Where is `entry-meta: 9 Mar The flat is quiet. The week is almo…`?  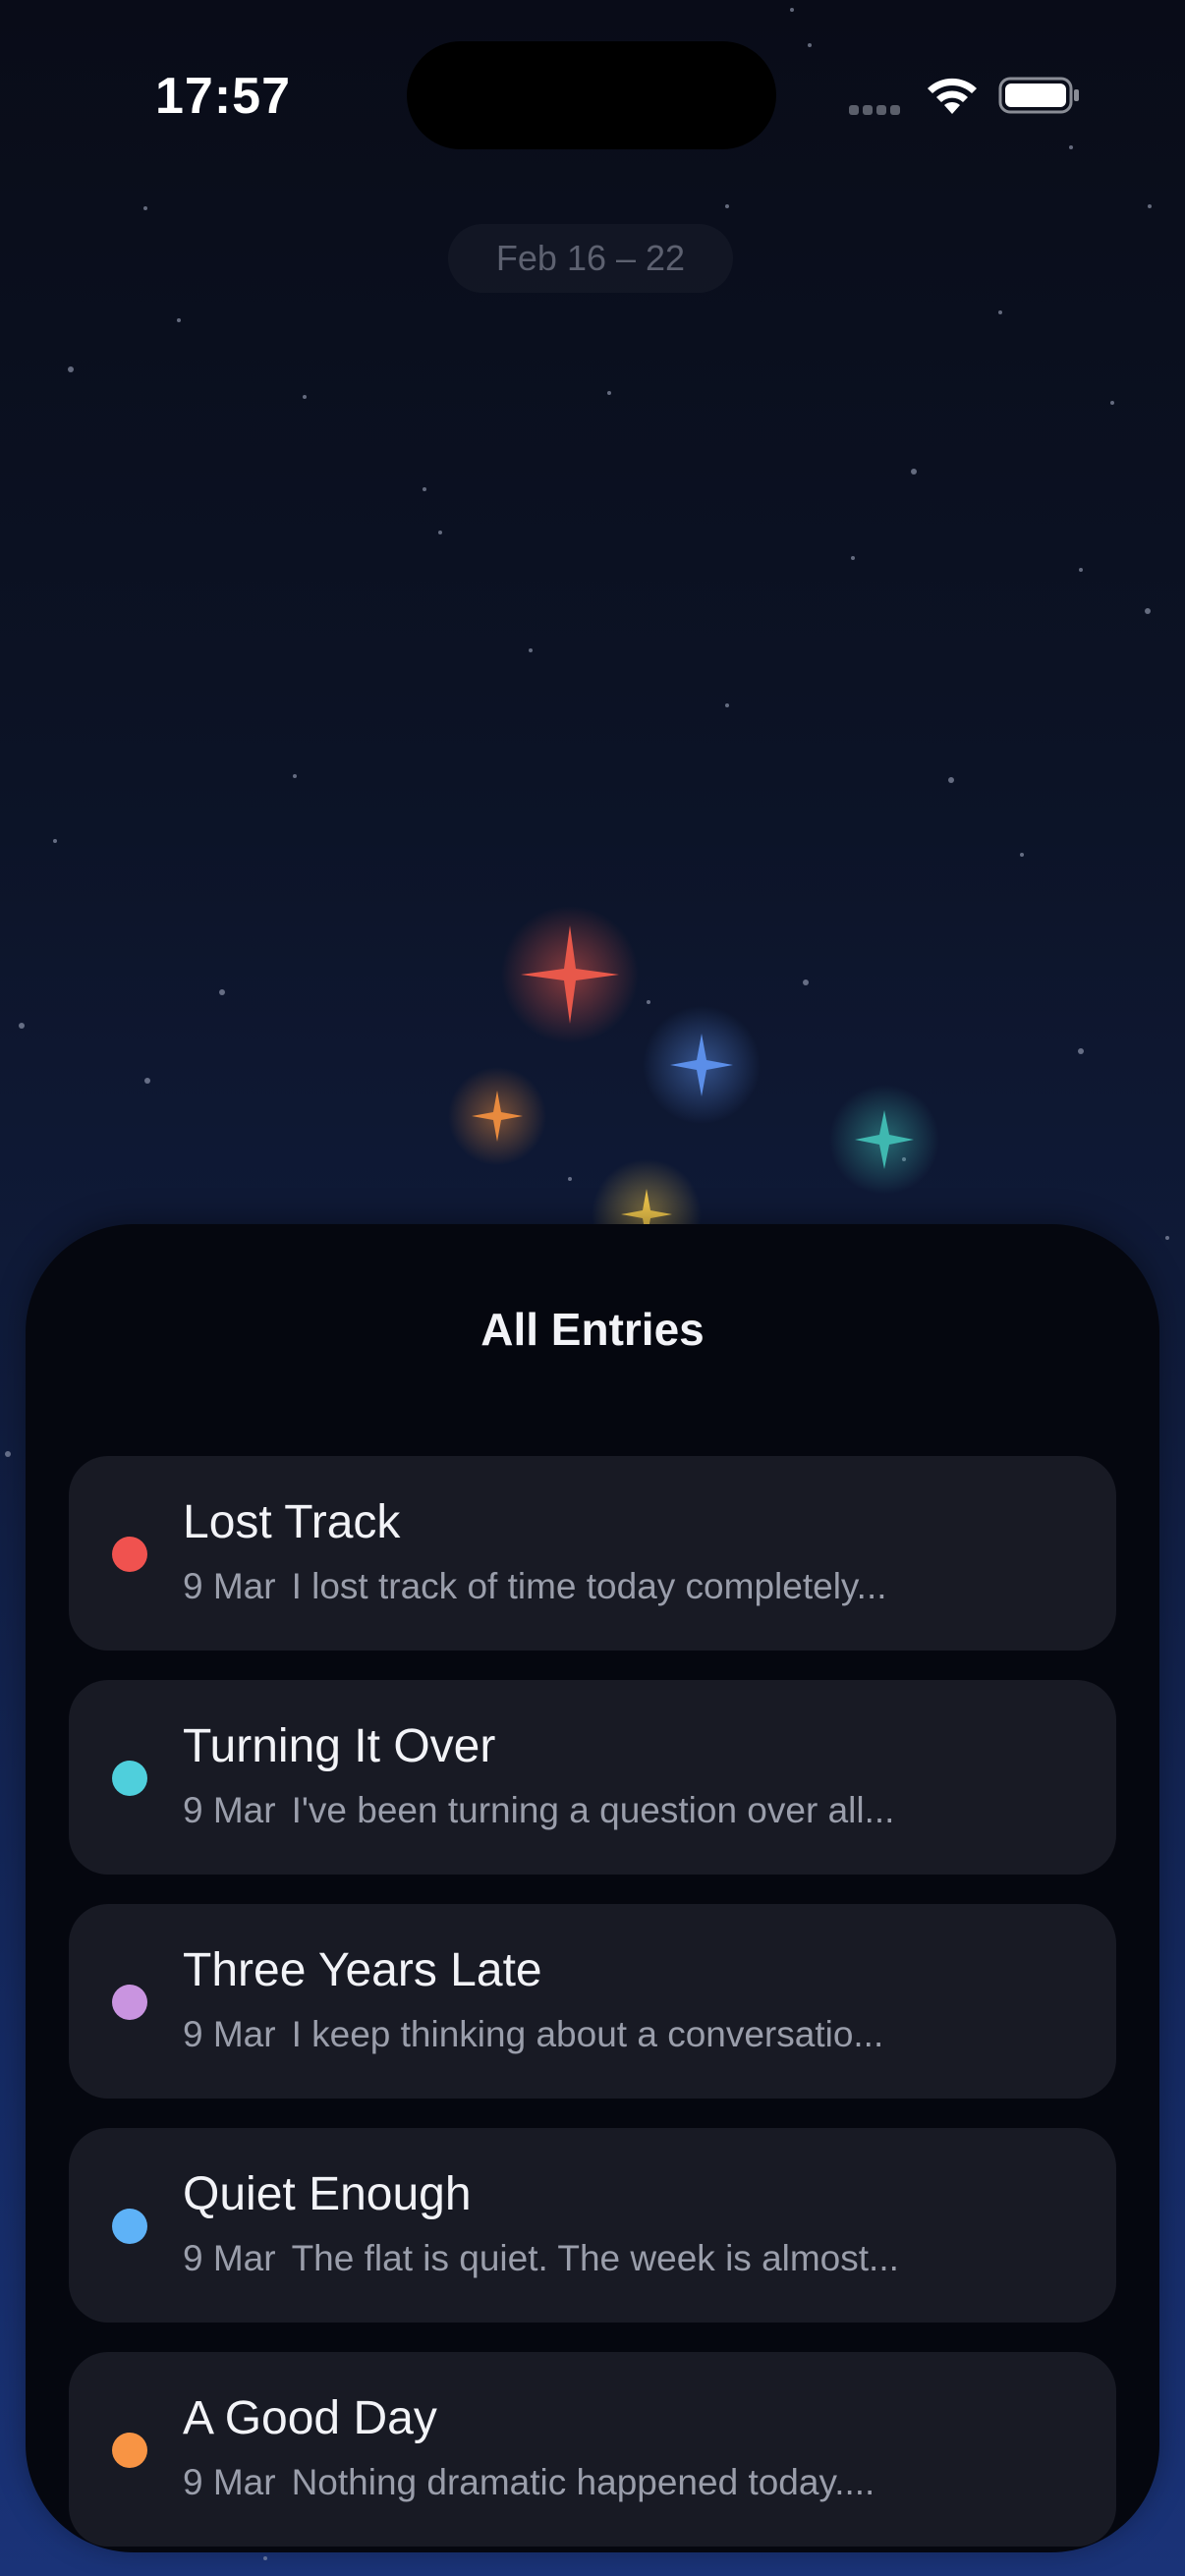 entry-meta: 9 Mar The flat is quiet. The week is almo… is located at coordinates (635, 2258).